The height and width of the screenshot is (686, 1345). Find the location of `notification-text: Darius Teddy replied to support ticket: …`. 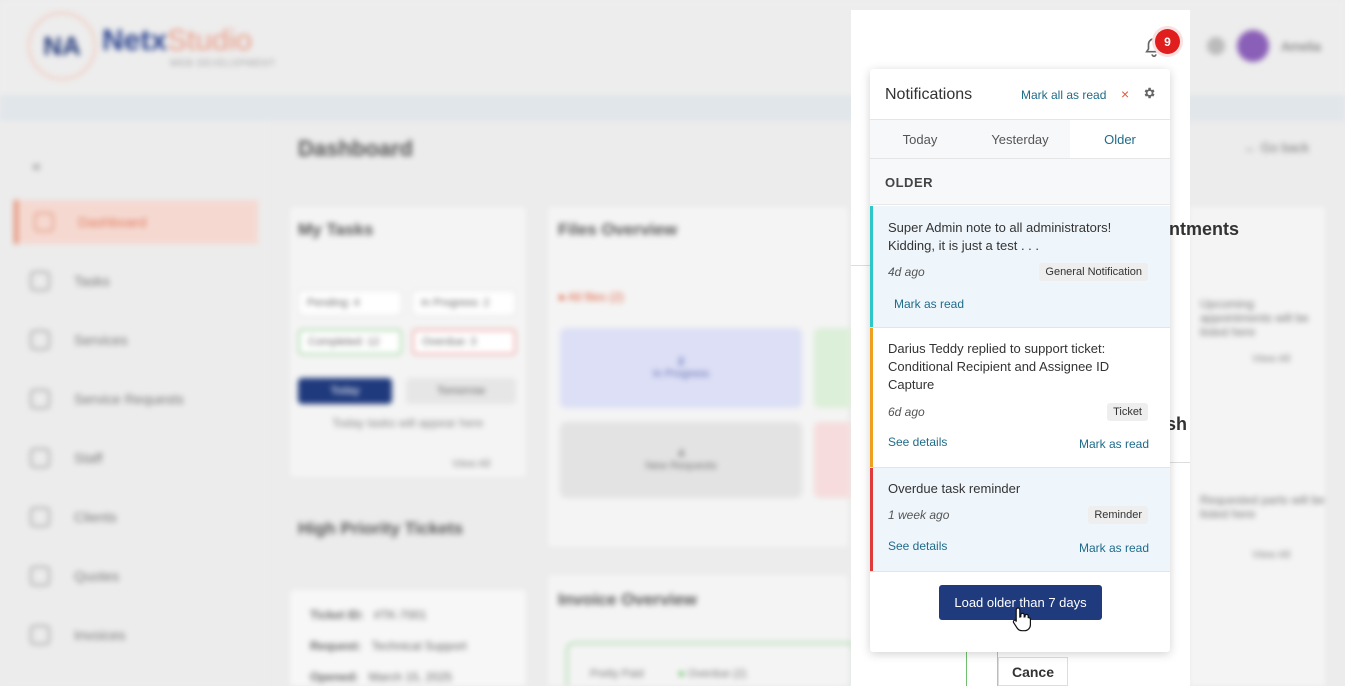

notification-text: Darius Teddy replied to support ticket: … is located at coordinates (999, 366).